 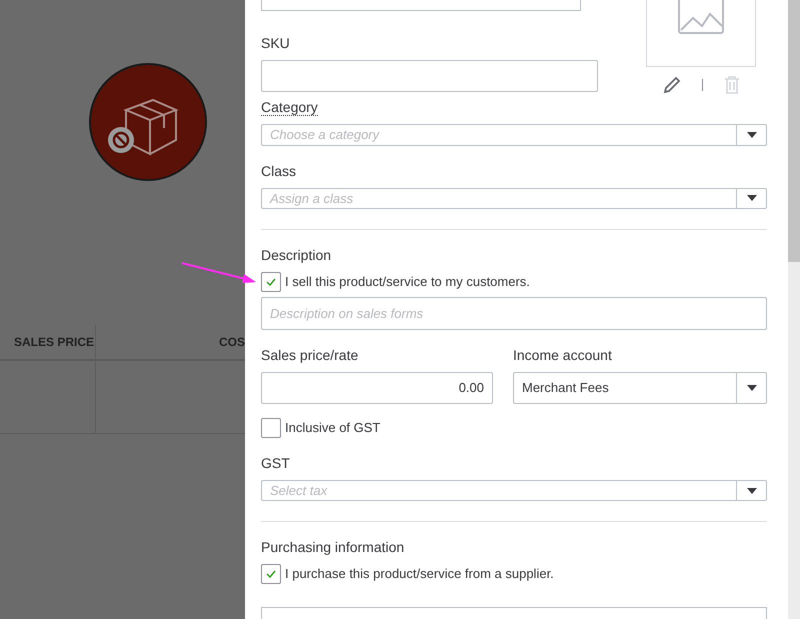 What do you see at coordinates (309, 354) in the screenshot?
I see `field-label: Sales price/rate` at bounding box center [309, 354].